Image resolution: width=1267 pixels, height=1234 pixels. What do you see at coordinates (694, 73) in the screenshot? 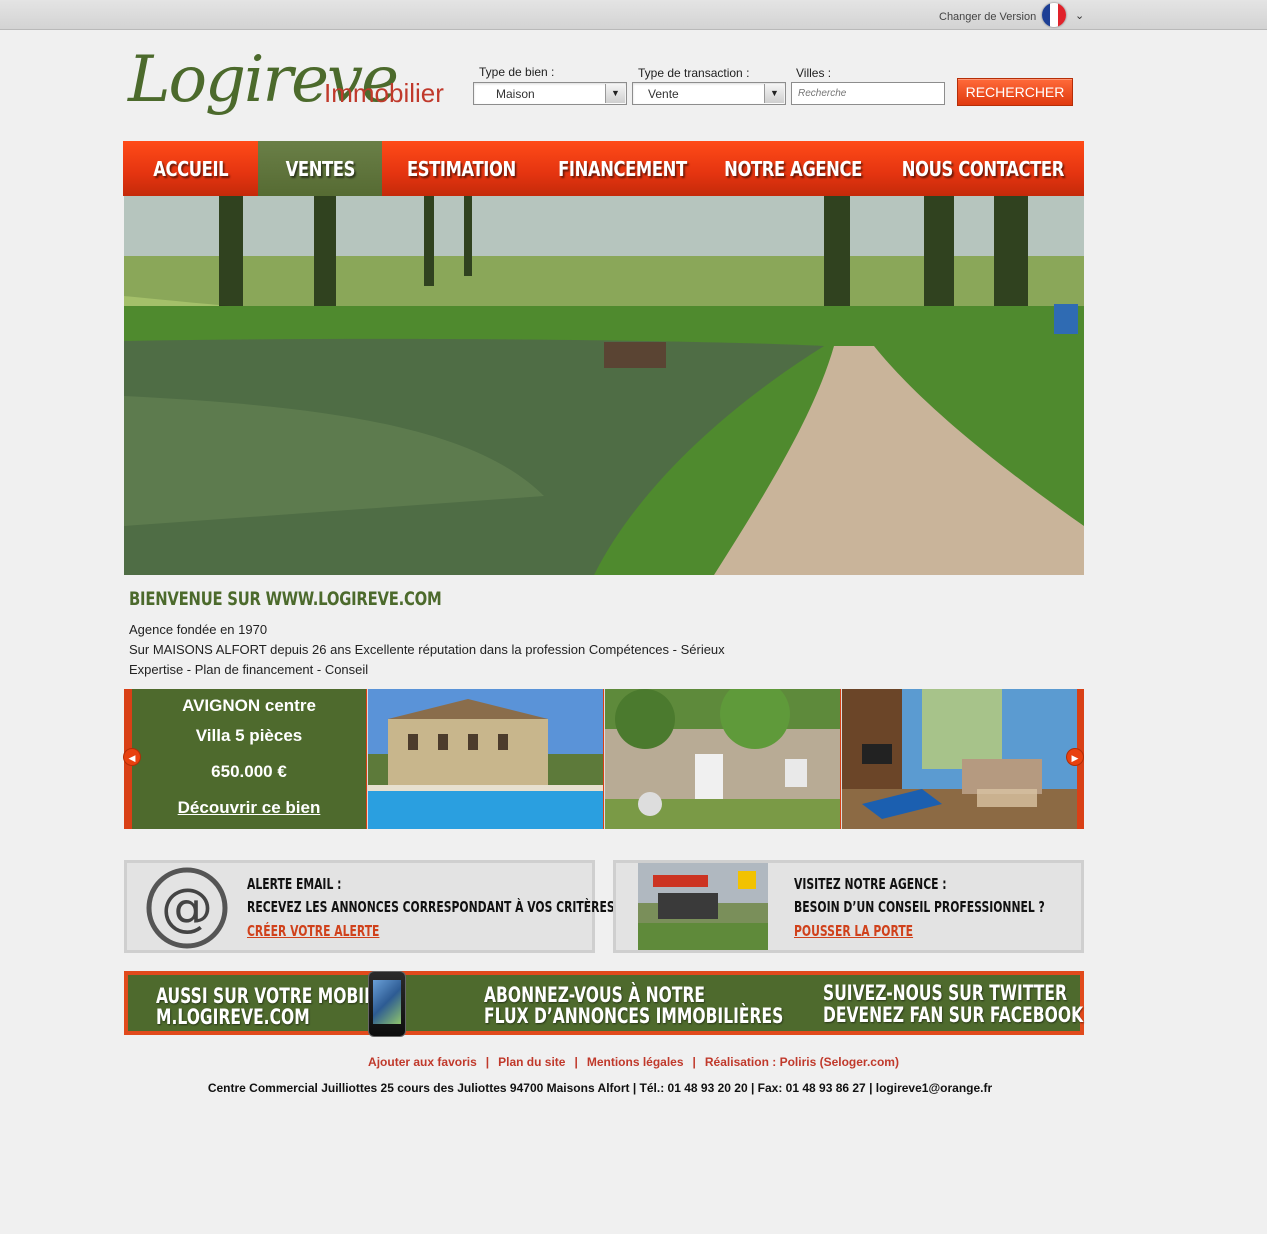
I see `transaction-type-label: Type de transaction :` at bounding box center [694, 73].